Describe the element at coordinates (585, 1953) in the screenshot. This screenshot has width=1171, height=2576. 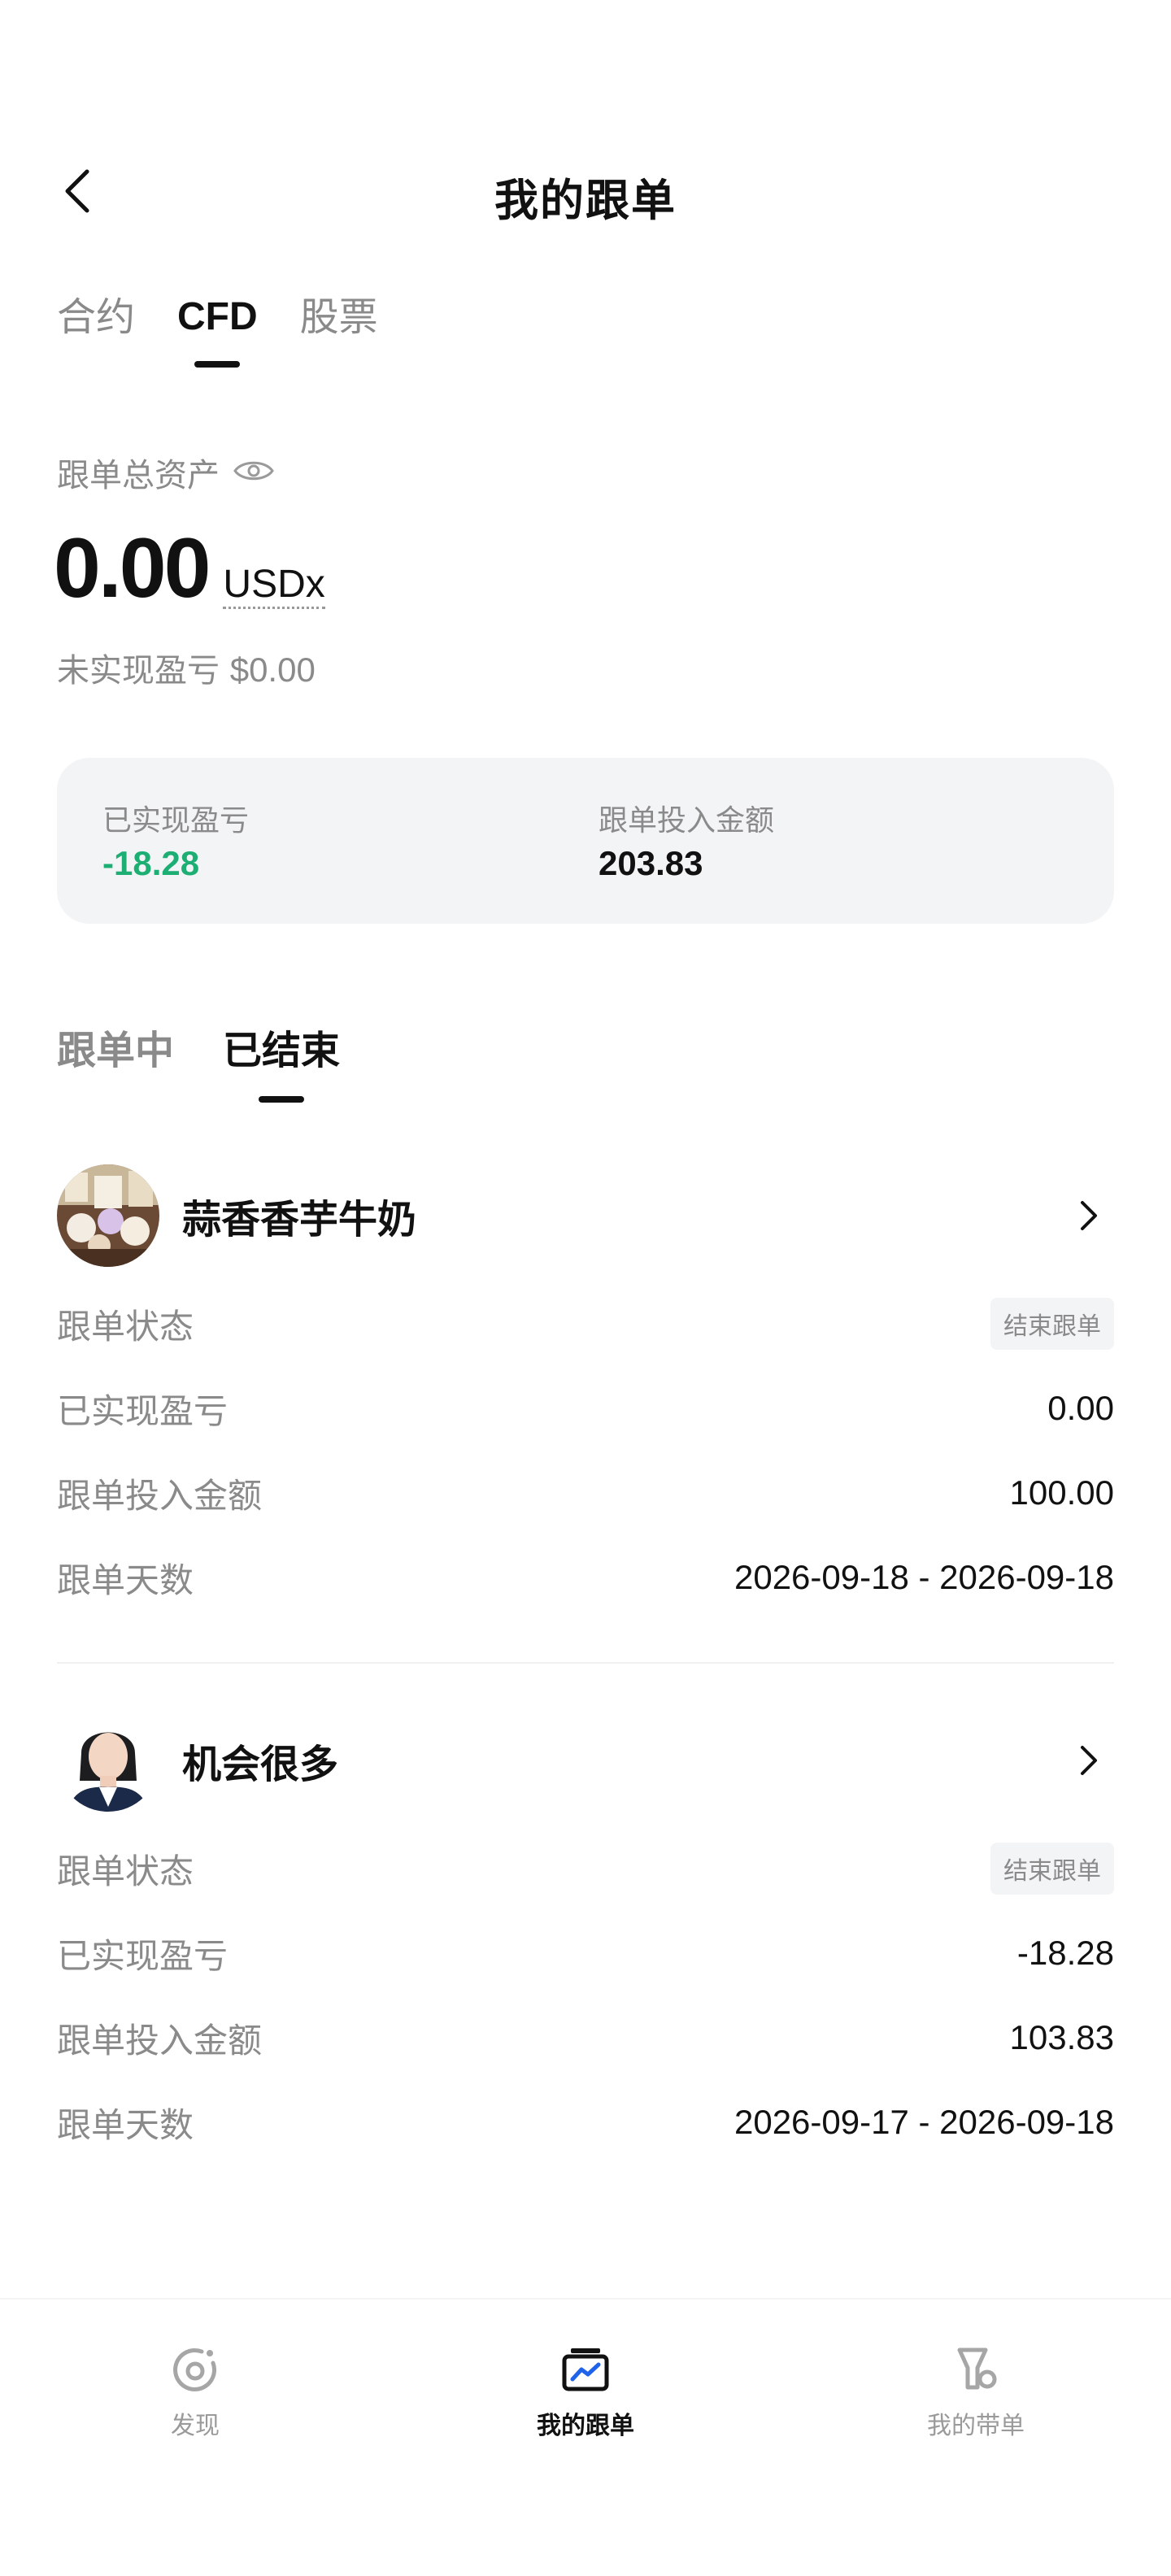
I see `realized-pnl-row: 已实现盈亏 -18.28` at that location.